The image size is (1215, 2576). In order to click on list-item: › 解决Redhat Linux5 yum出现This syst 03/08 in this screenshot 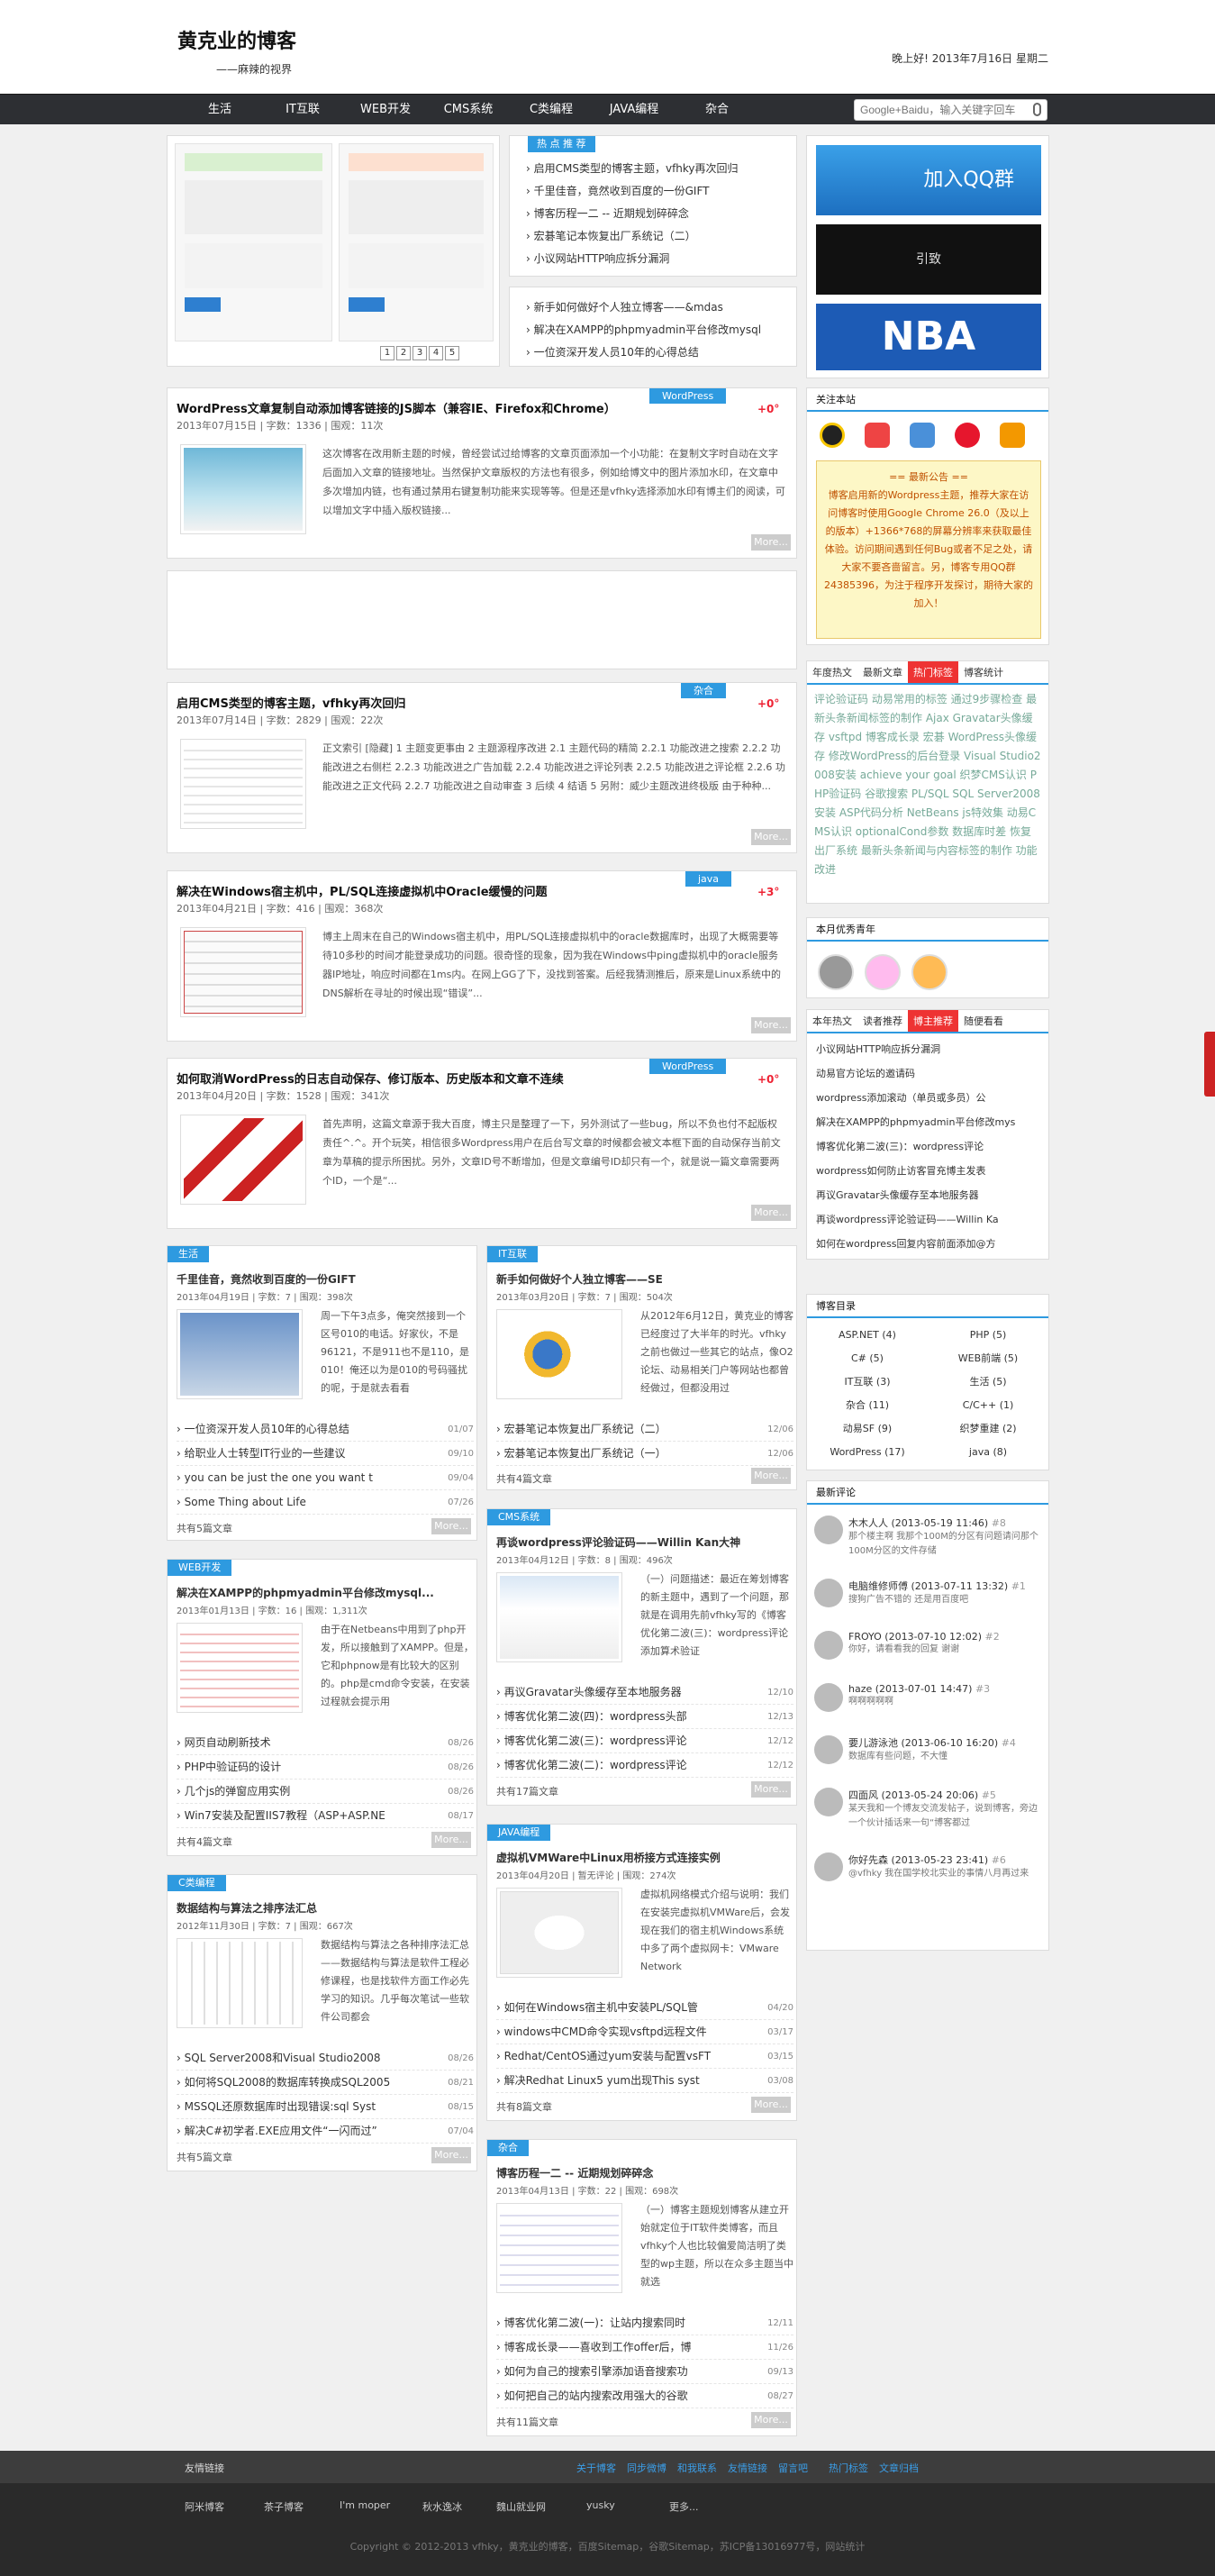, I will do `click(644, 2081)`.